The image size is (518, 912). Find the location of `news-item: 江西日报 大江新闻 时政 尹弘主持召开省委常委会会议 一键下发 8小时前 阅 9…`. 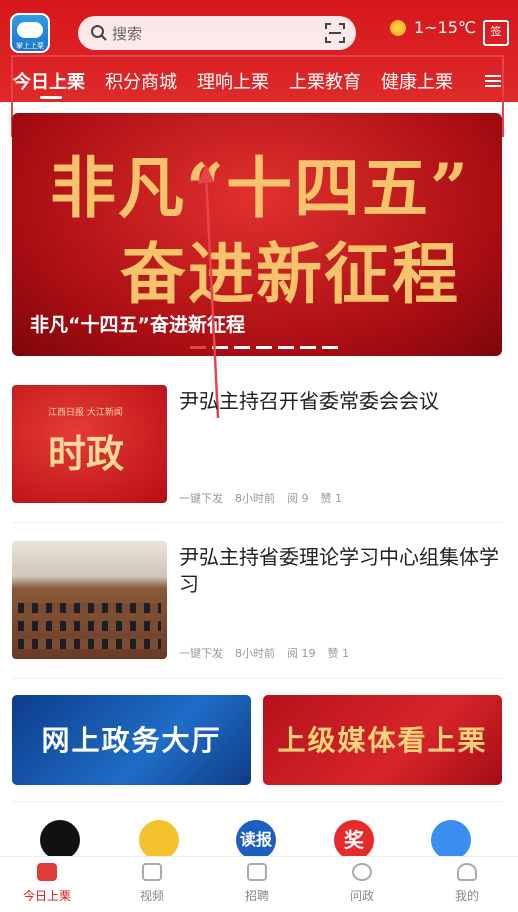

news-item: 江西日报 大江新闻 时政 尹弘主持召开省委常委会会议 一键下发 8小时前 阅 9… is located at coordinates (259, 445).